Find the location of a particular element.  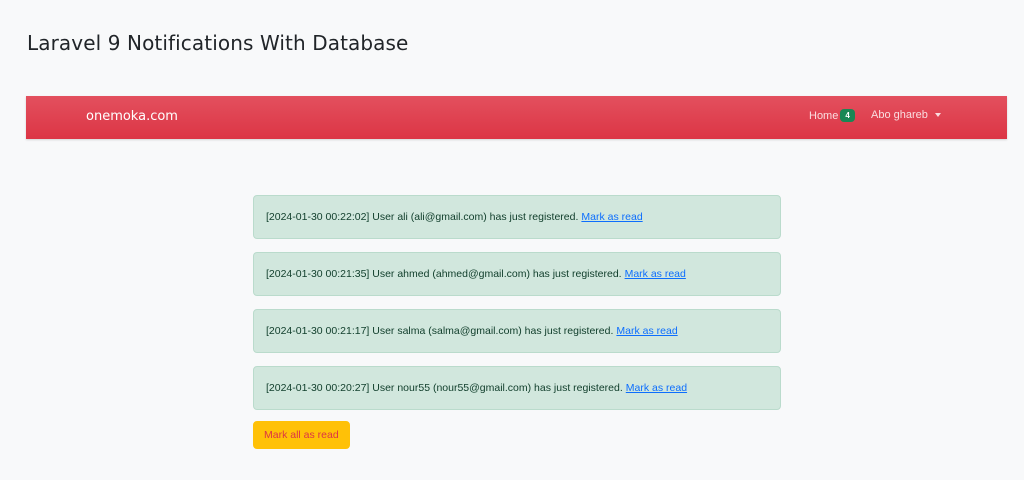

nav-home-link: Home 4 is located at coordinates (832, 115).